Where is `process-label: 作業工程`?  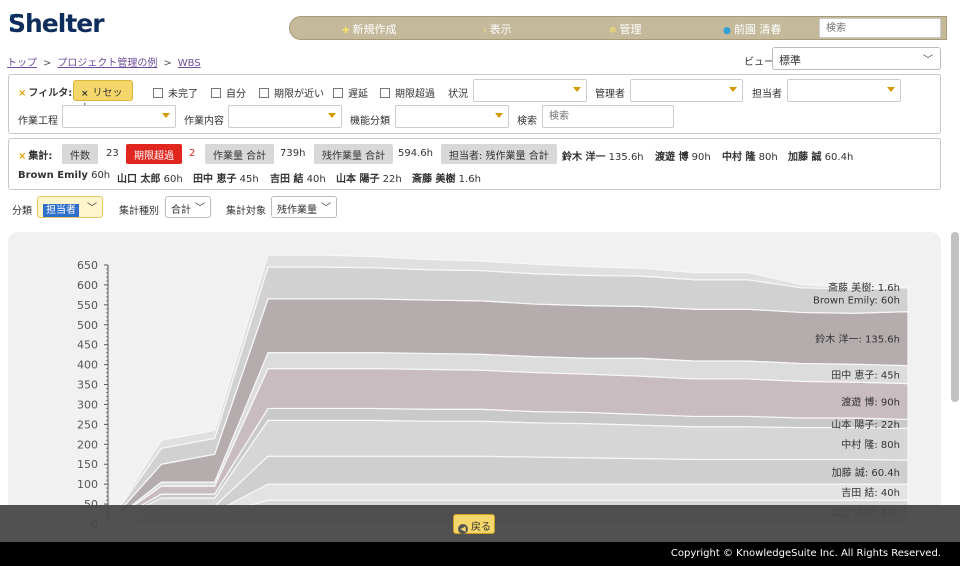 process-label: 作業工程 is located at coordinates (38, 121).